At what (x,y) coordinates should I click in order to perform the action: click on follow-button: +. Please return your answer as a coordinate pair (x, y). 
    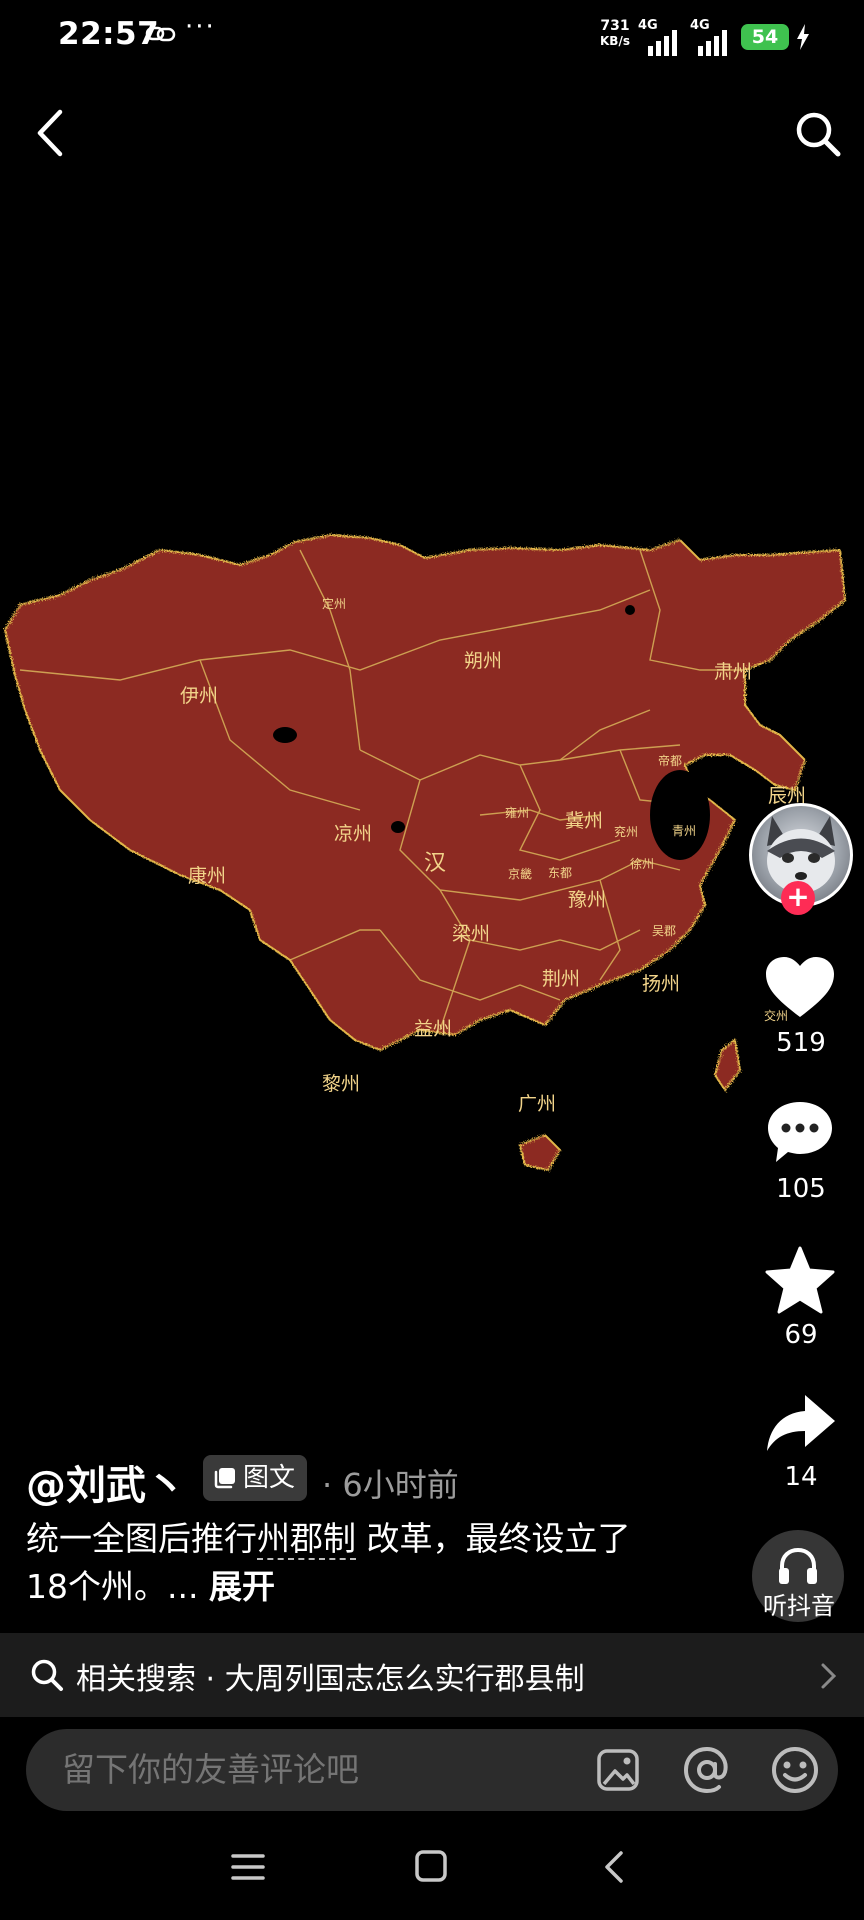
    Looking at the image, I should click on (798, 898).